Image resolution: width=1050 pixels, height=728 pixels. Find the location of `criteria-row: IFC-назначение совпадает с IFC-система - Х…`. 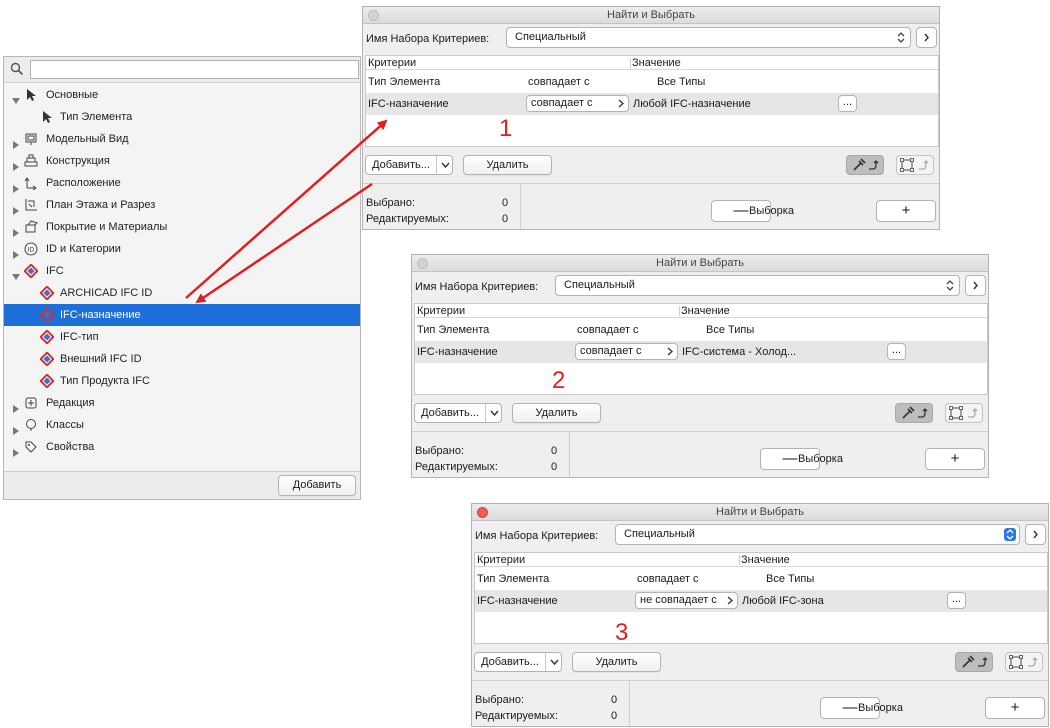

criteria-row: IFC-назначение совпадает с IFC-система - Х… is located at coordinates (701, 352).